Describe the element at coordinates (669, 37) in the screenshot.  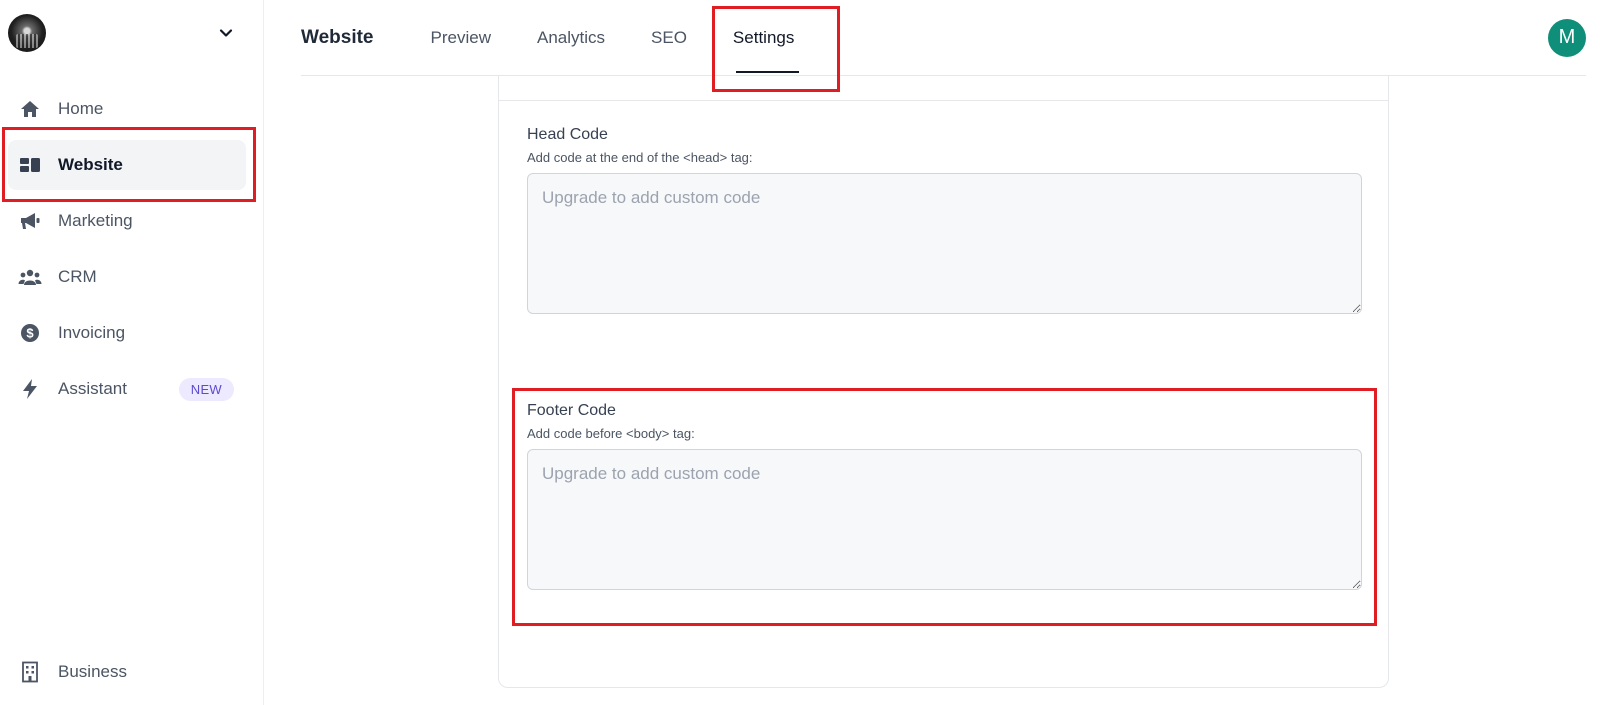
I see `tab-seo: SEO` at that location.